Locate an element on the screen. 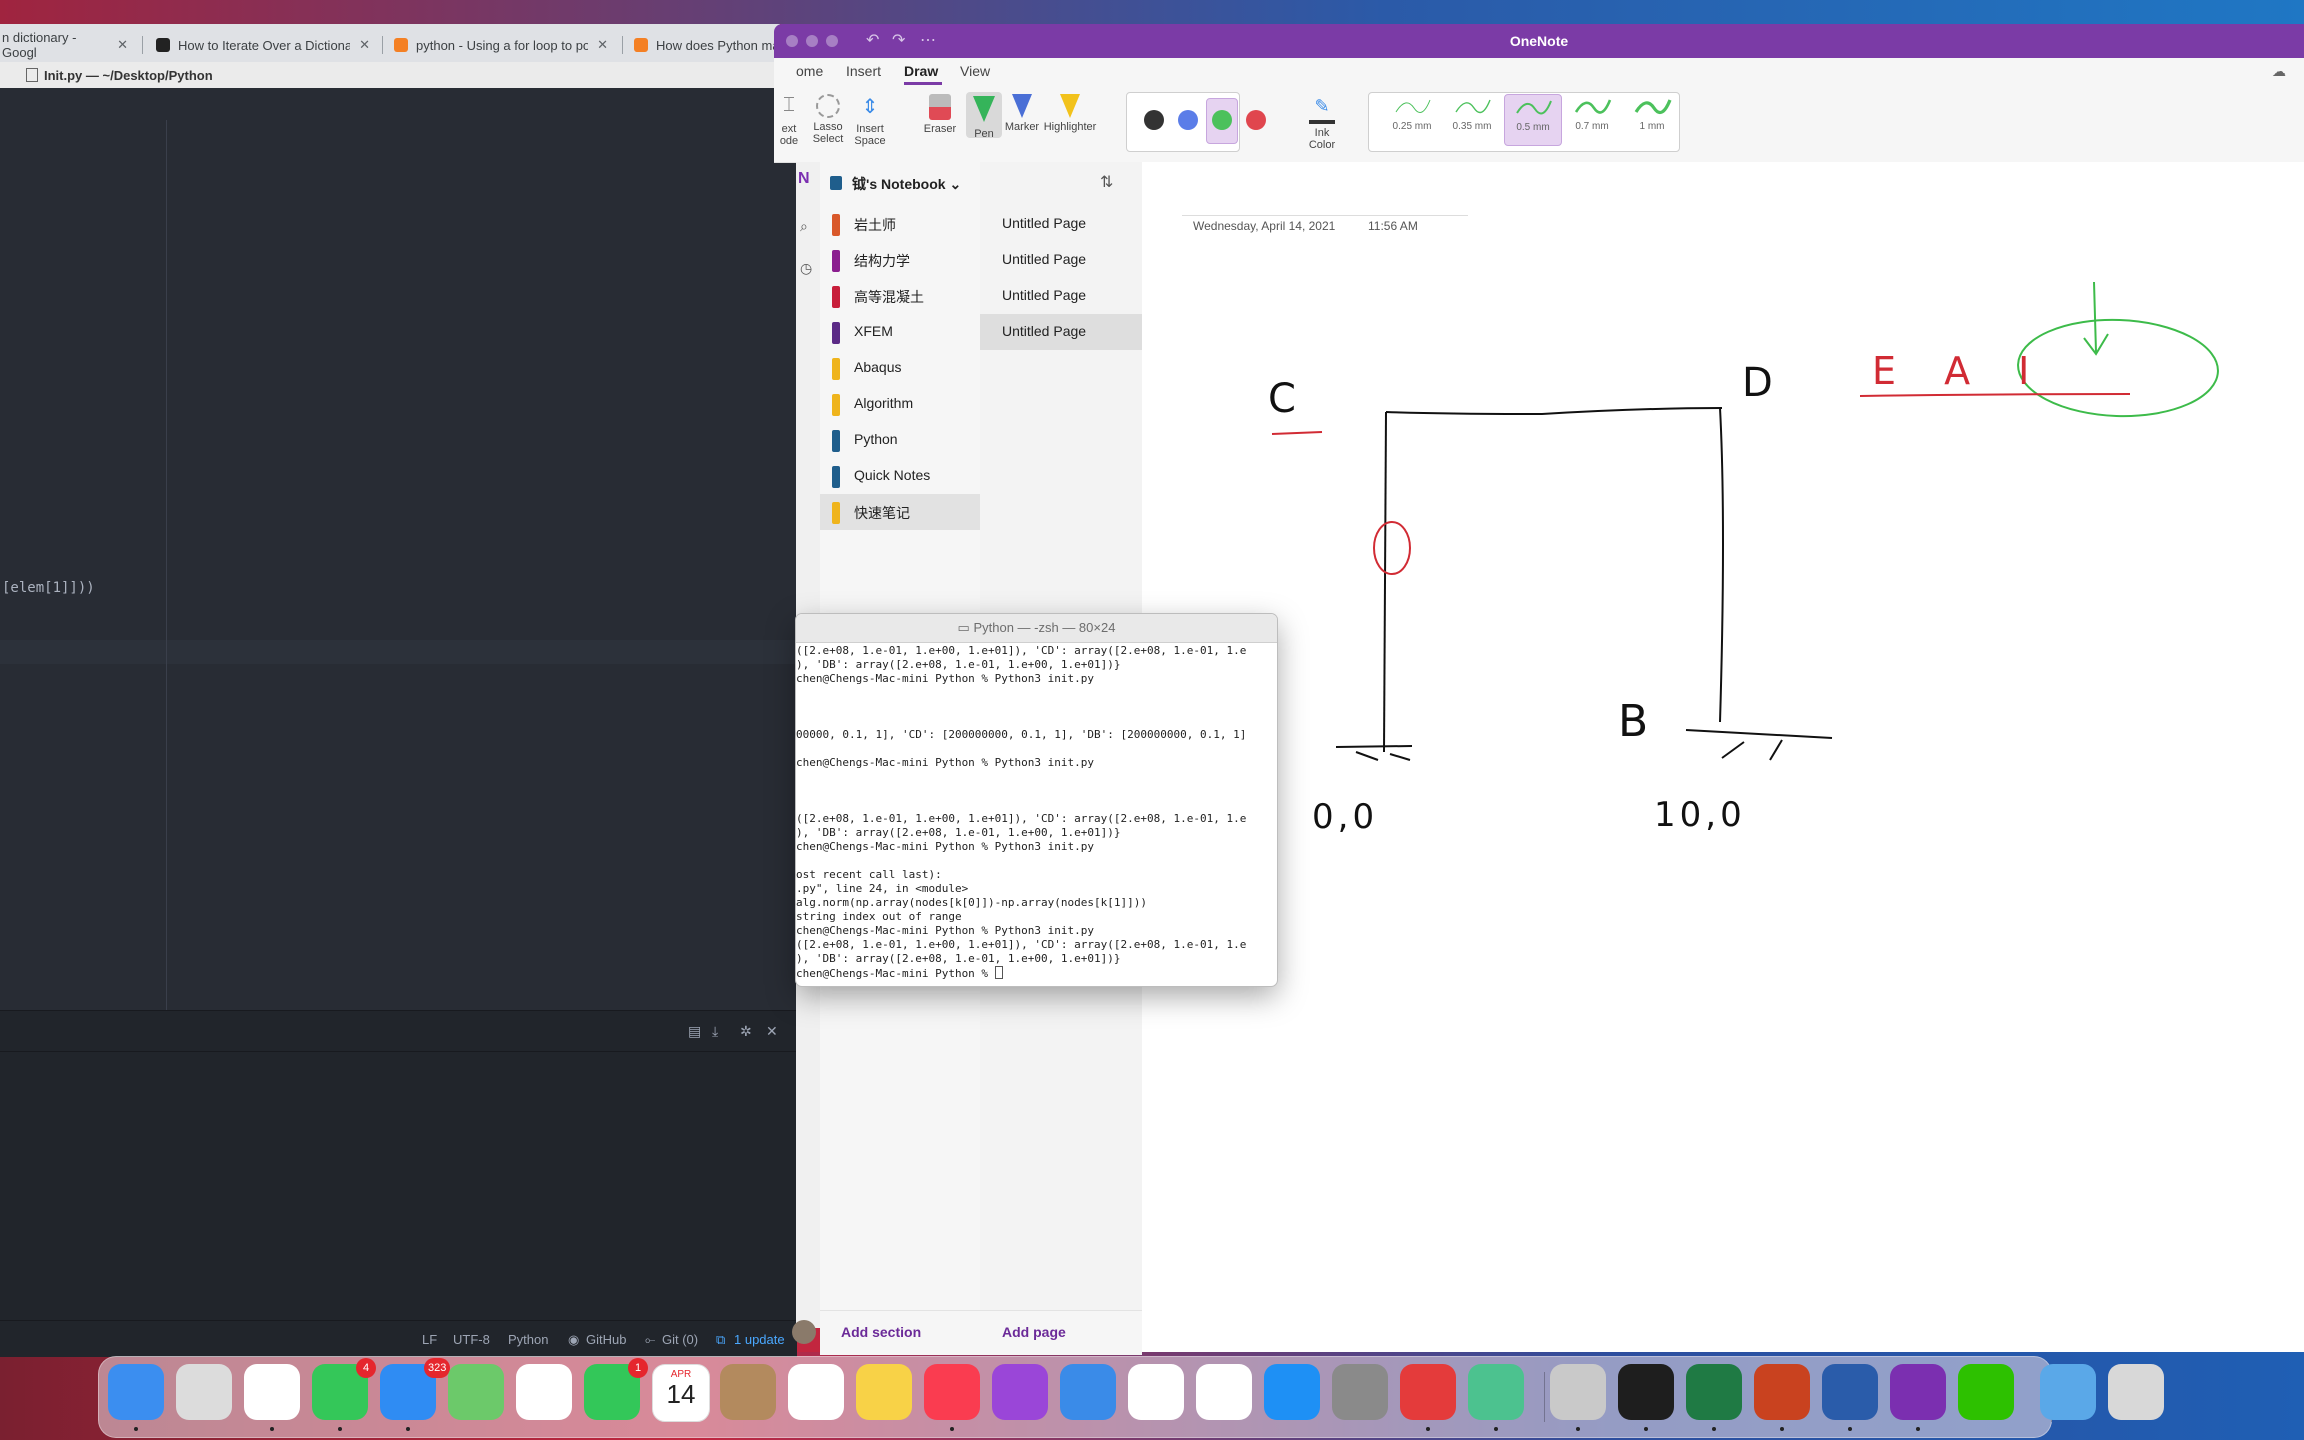 This screenshot has height=1440, width=2304. notebooks-icon: N is located at coordinates (804, 179).